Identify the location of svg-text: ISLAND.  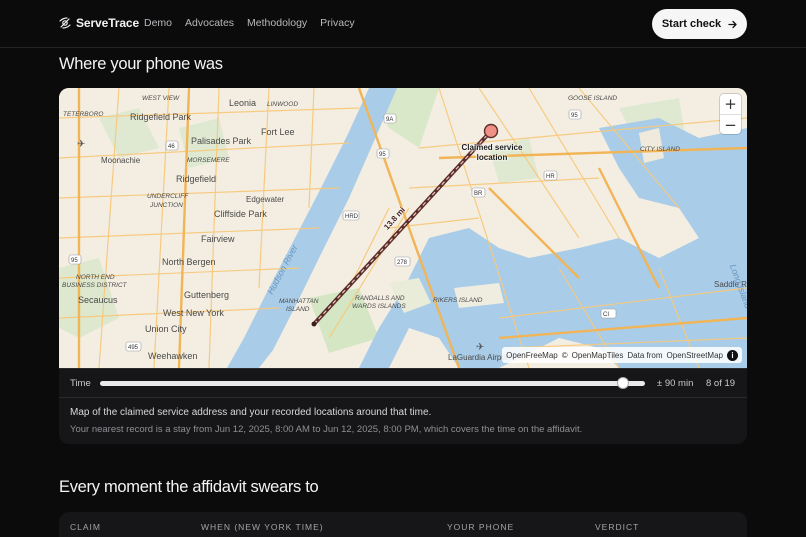
(298, 309).